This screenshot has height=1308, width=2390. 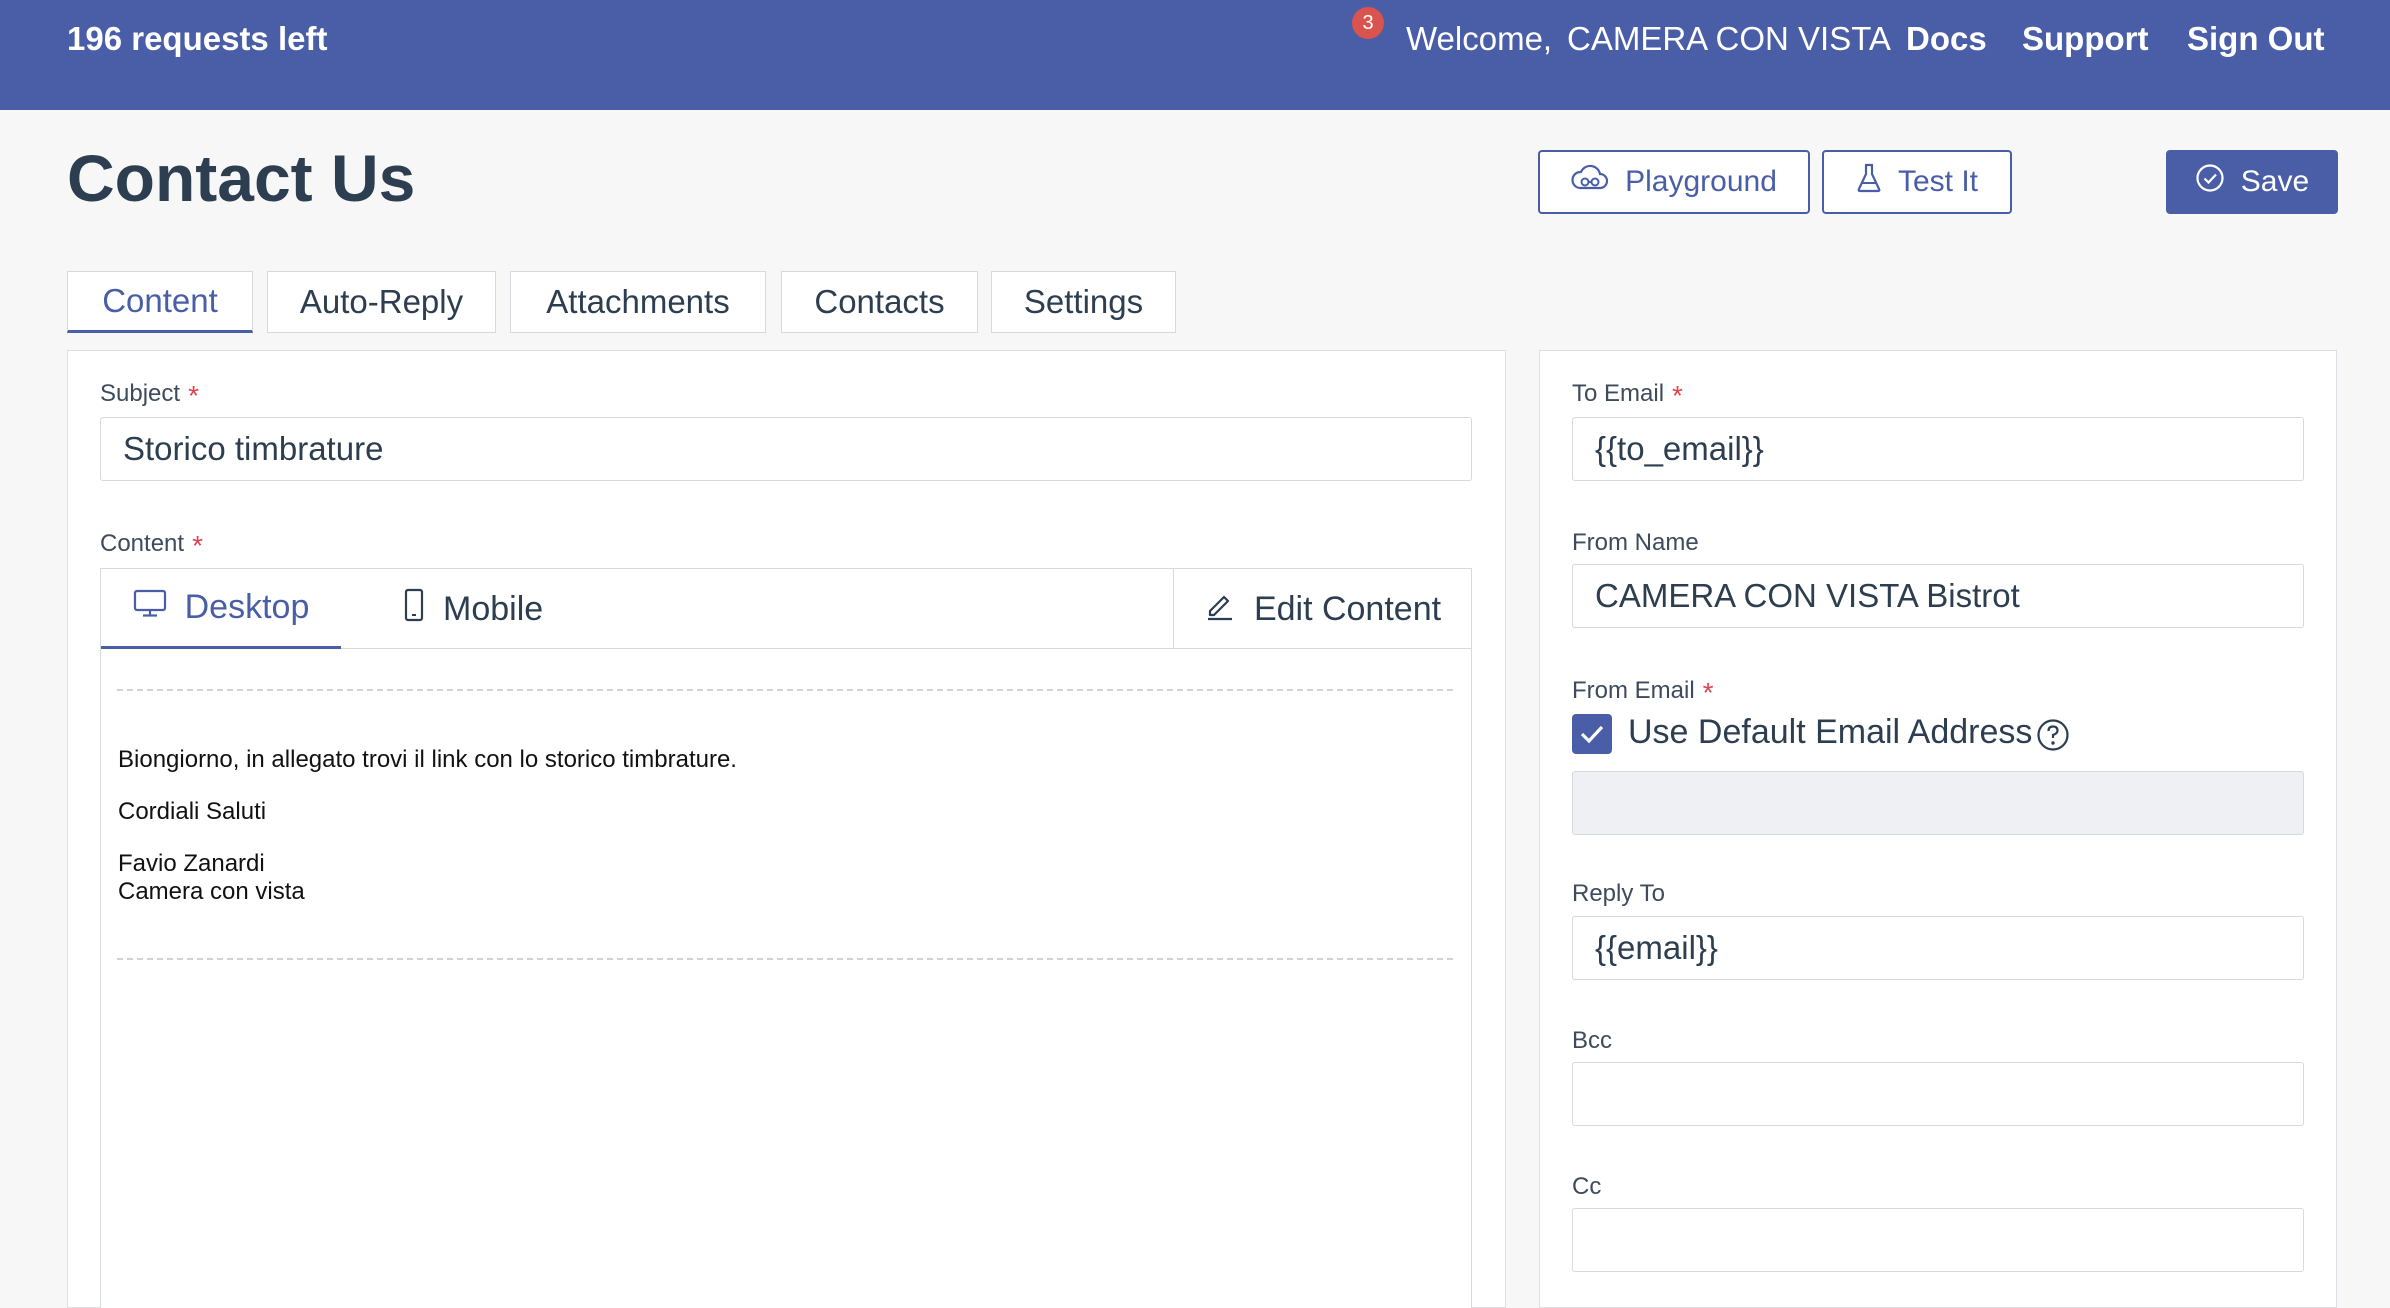 What do you see at coordinates (2210, 182) in the screenshot?
I see `check-circle-icon` at bounding box center [2210, 182].